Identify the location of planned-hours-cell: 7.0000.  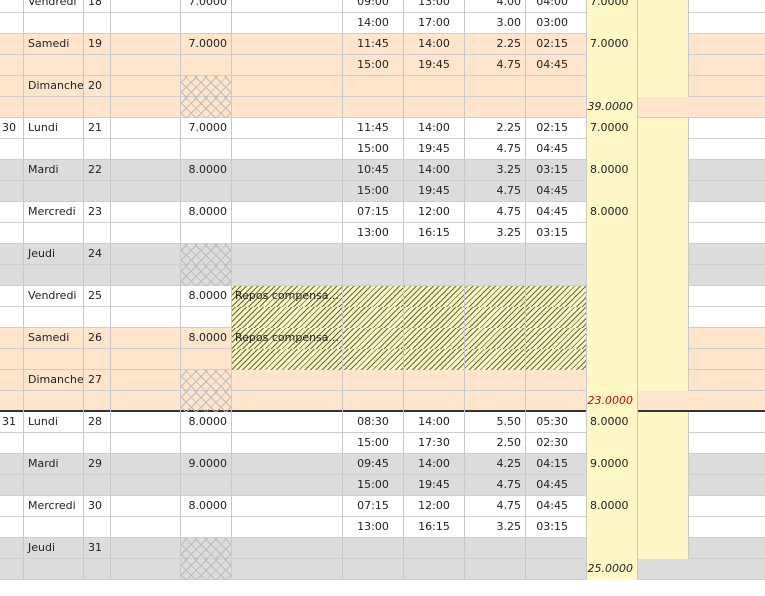
(206, 44).